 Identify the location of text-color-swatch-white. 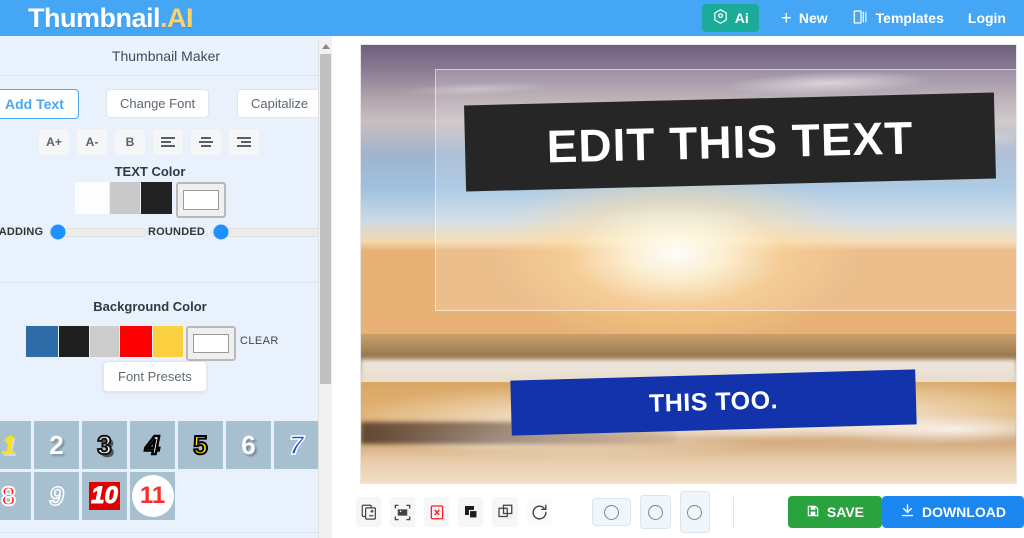
(92, 198).